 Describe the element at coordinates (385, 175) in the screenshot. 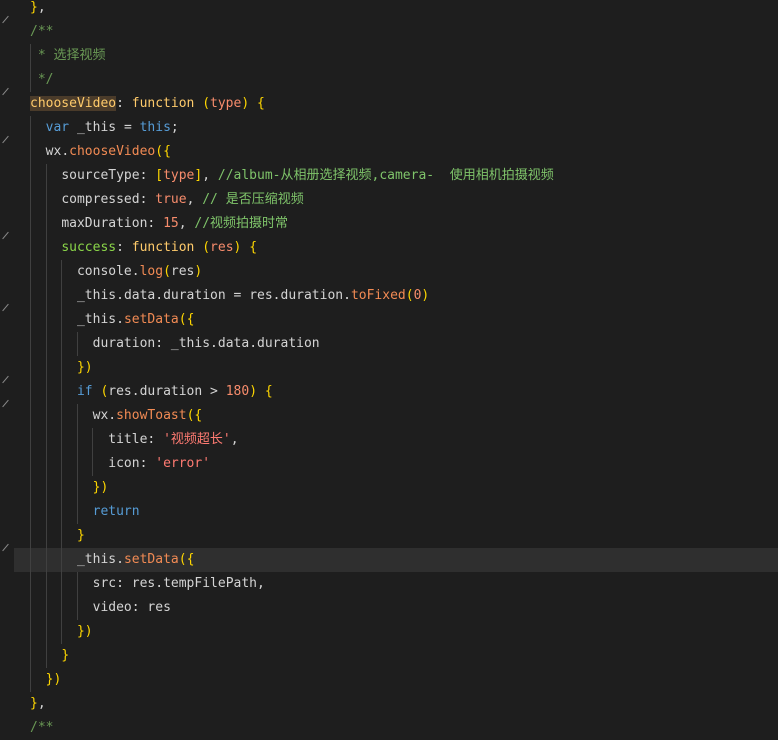

I see `code-token: //album-从相册选择视频,camera- 使用相机拍摄视频` at that location.